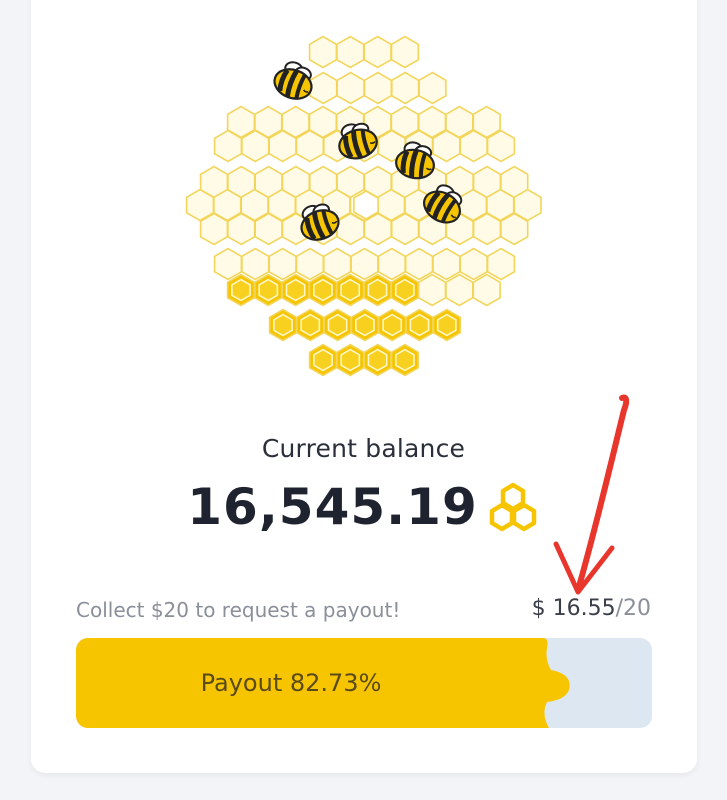  What do you see at coordinates (513, 507) in the screenshot?
I see `honeycomb-icon` at bounding box center [513, 507].